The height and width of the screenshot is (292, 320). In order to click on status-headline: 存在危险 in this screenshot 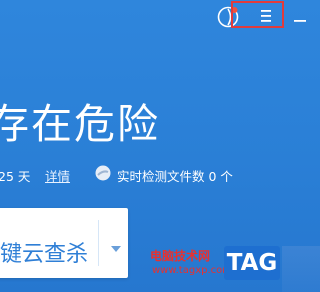, I will do `click(80, 124)`.